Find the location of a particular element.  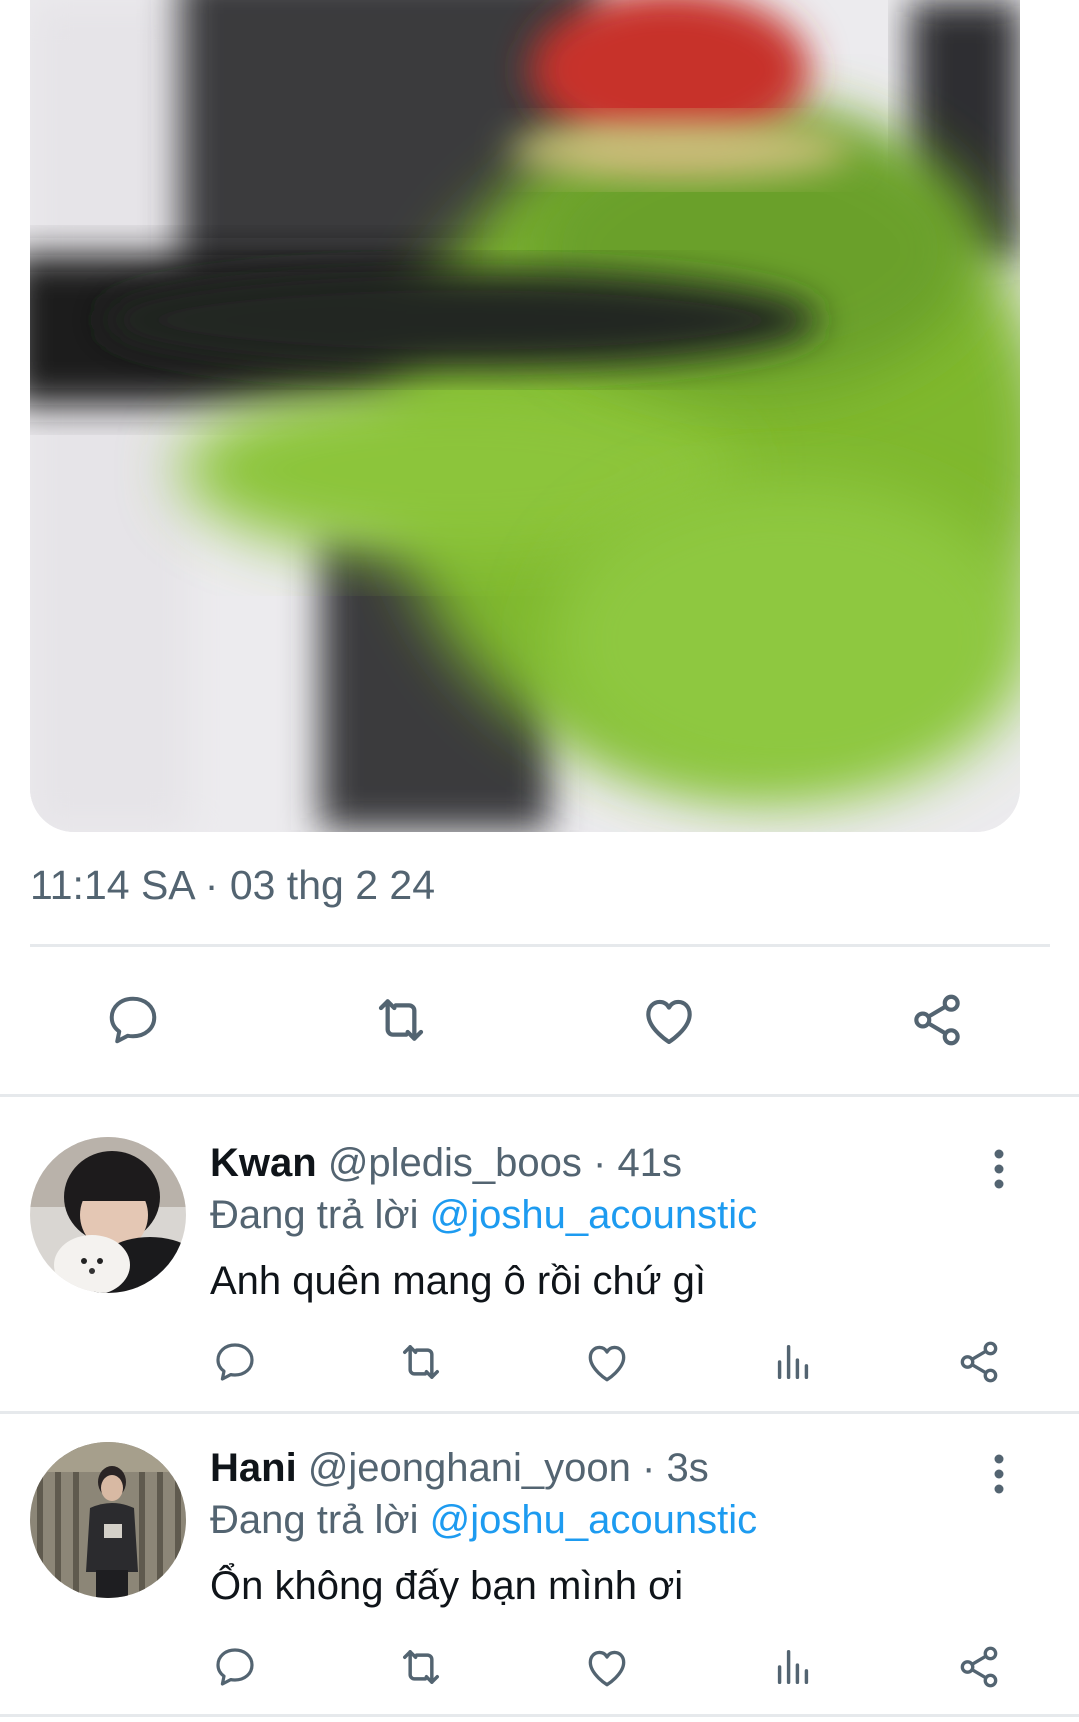

reply-header: Hani @jeonghani_yoon · 3s is located at coordinates (459, 1468).